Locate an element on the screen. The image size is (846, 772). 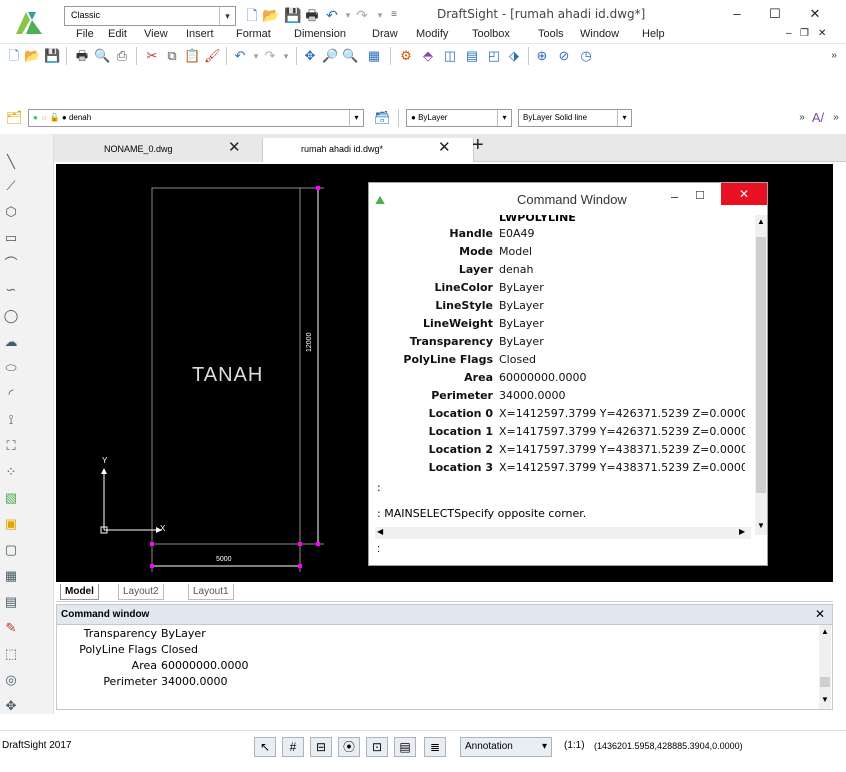
menu-format: Format is located at coordinates (253, 34).